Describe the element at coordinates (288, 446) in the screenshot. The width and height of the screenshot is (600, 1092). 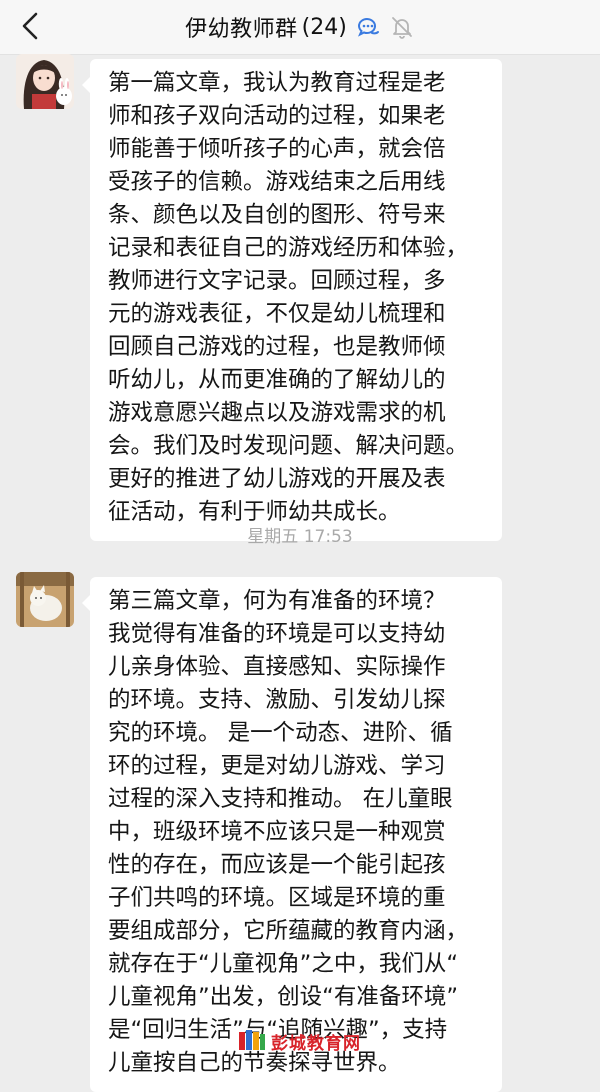
I see `message-line: 会。我们及时发现问题、解决问题。` at that location.